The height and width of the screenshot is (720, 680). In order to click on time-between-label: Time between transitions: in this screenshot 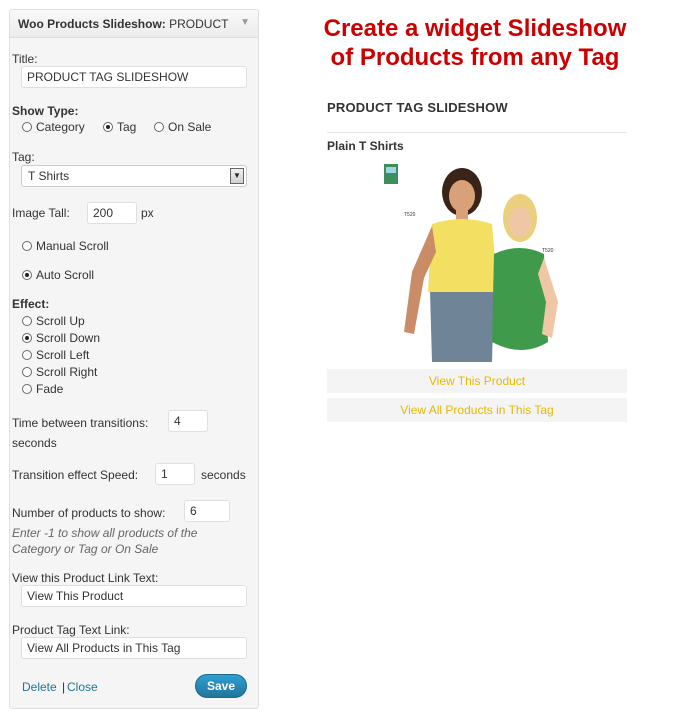, I will do `click(80, 423)`.